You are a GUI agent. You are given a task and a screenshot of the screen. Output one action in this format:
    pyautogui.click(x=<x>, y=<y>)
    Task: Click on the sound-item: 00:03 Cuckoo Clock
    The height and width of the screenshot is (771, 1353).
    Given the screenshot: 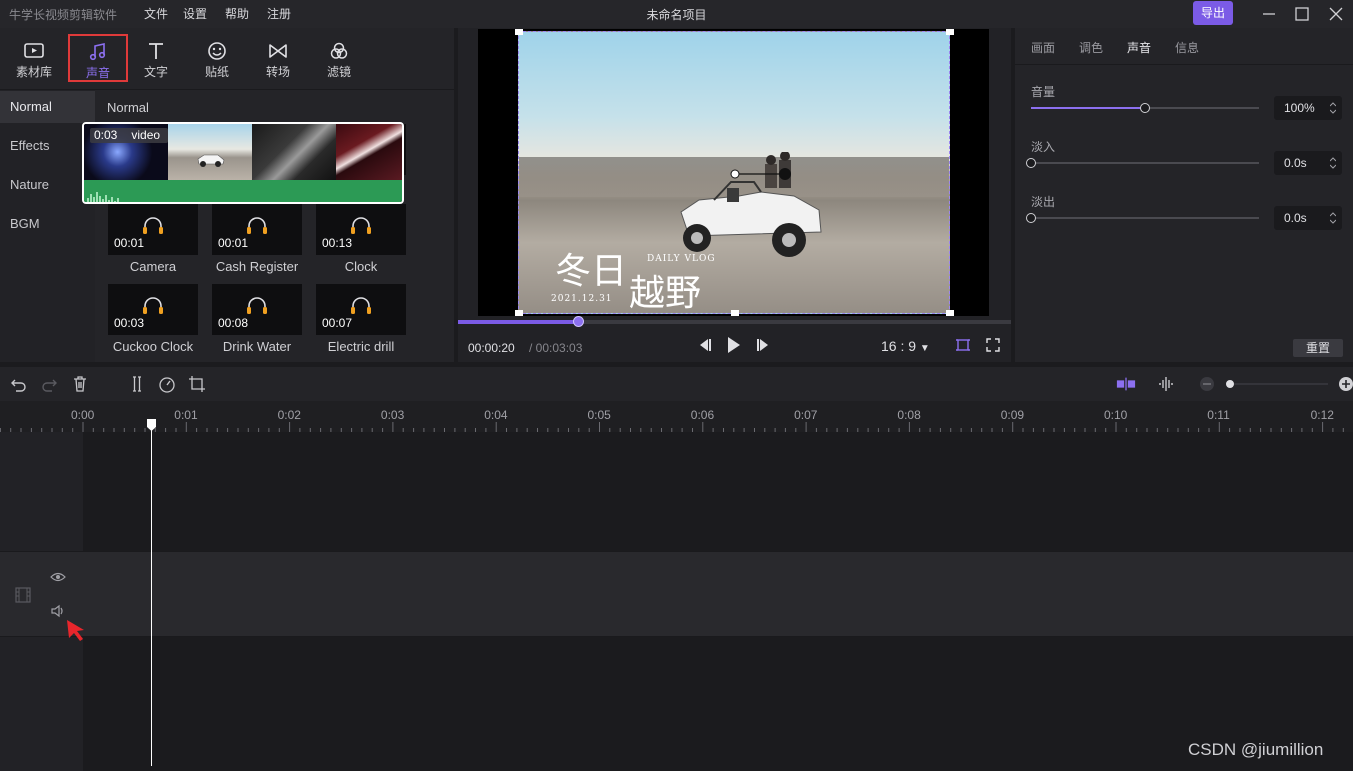 What is the action you would take?
    pyautogui.click(x=153, y=322)
    